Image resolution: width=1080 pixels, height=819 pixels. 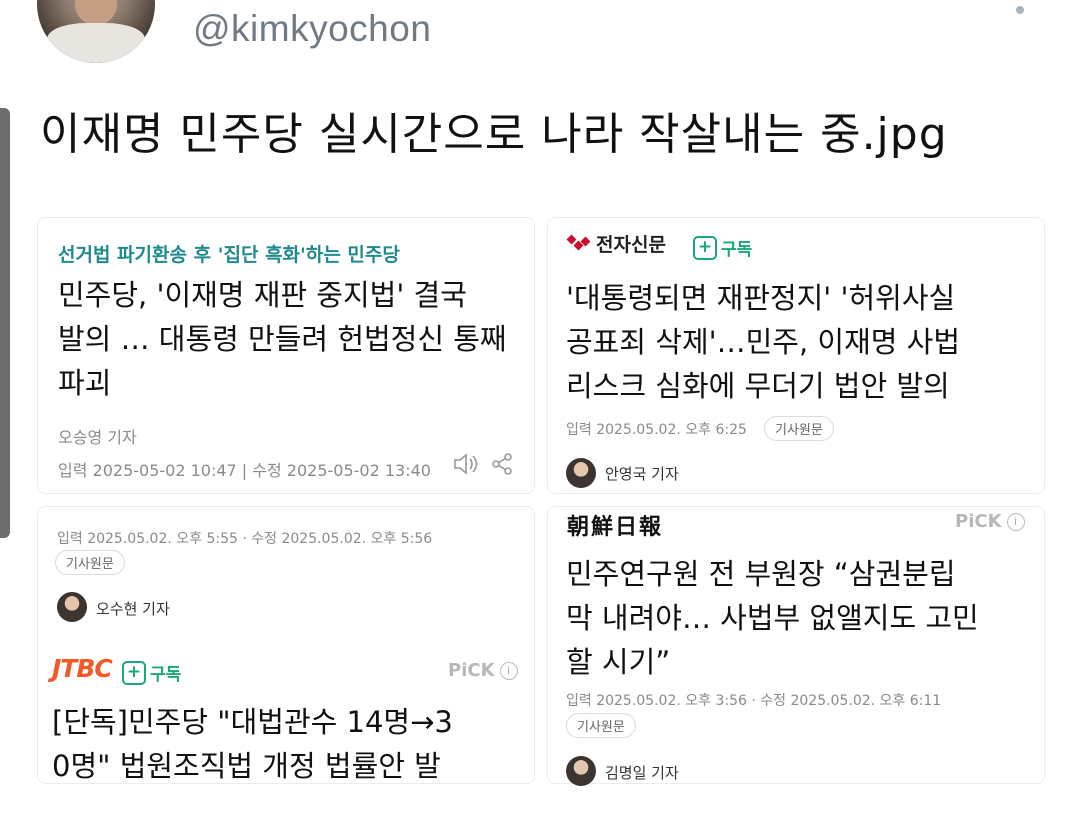 What do you see at coordinates (287, 741) in the screenshot?
I see `article-headline: [단독]민주당 "대법관수 14명→3 0명" 법원조직법 개정 법률안 발` at bounding box center [287, 741].